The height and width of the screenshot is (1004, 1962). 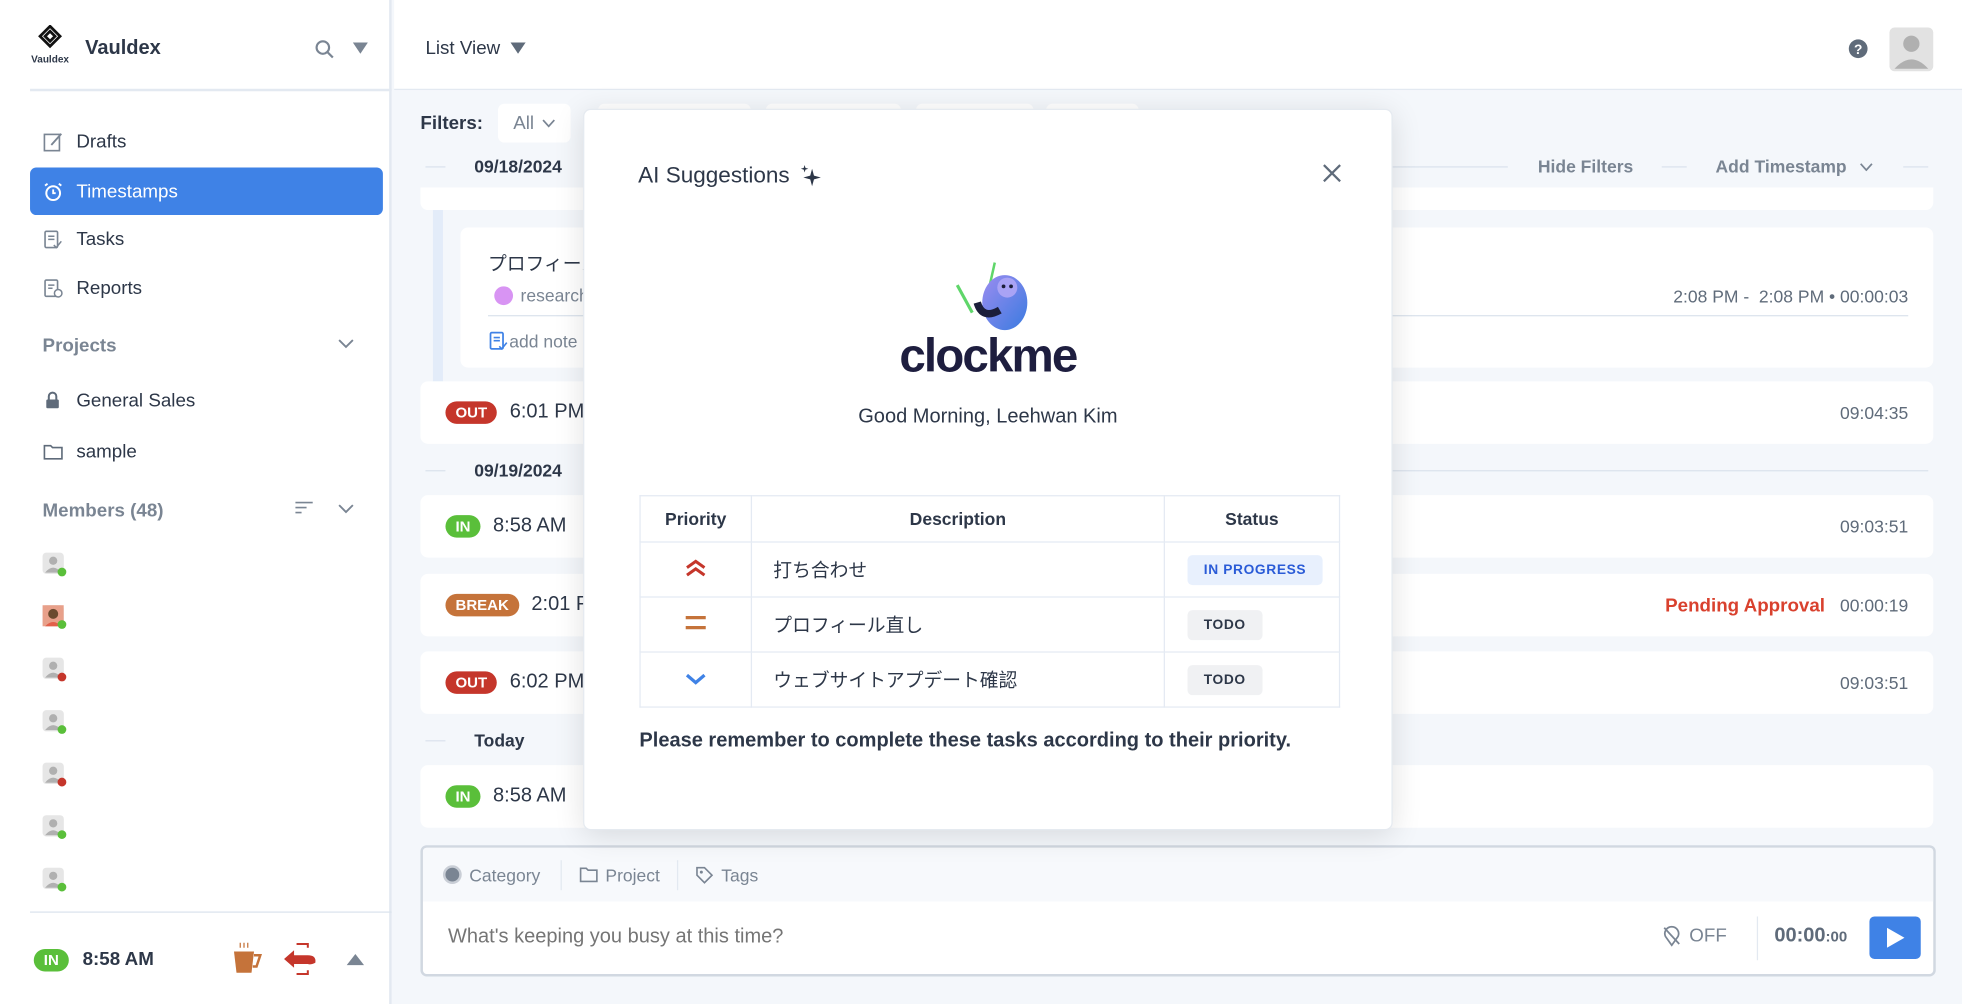 I want to click on sort-icon, so click(x=304, y=508).